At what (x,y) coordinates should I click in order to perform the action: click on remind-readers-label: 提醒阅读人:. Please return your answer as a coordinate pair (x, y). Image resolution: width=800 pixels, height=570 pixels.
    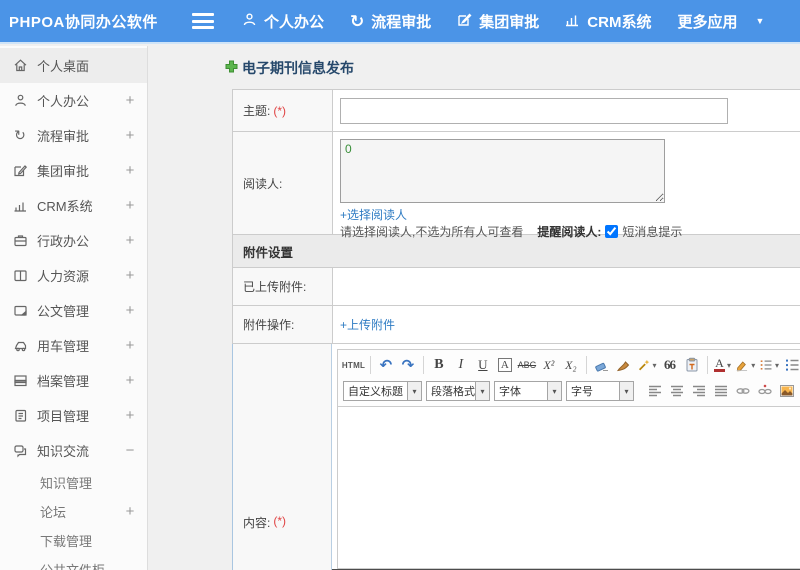
    Looking at the image, I should click on (569, 232).